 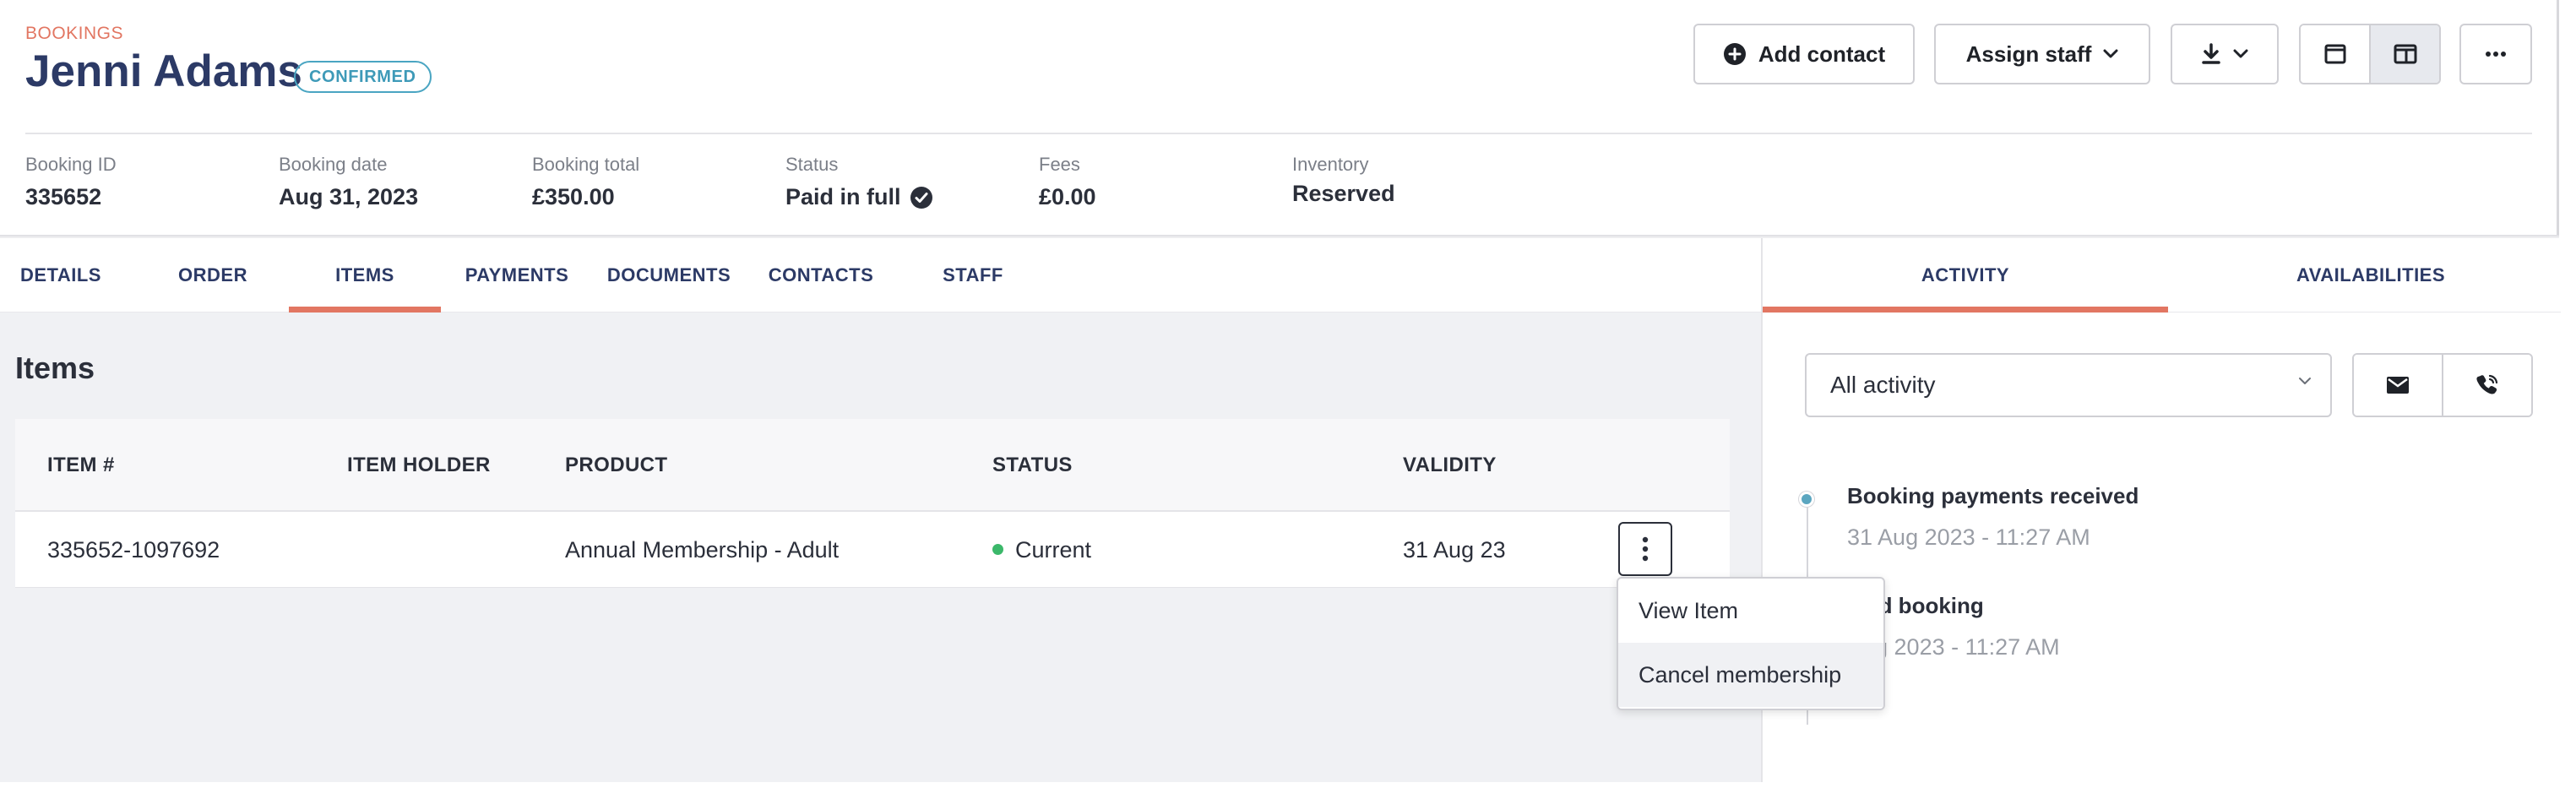 I want to click on menu-item-view-item: View Item, so click(x=1750, y=611).